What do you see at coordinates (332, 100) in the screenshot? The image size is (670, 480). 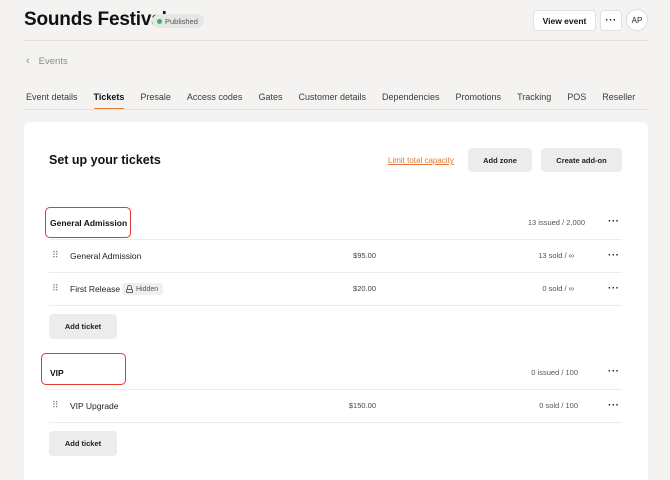 I see `tab-customer-details: Customer details` at bounding box center [332, 100].